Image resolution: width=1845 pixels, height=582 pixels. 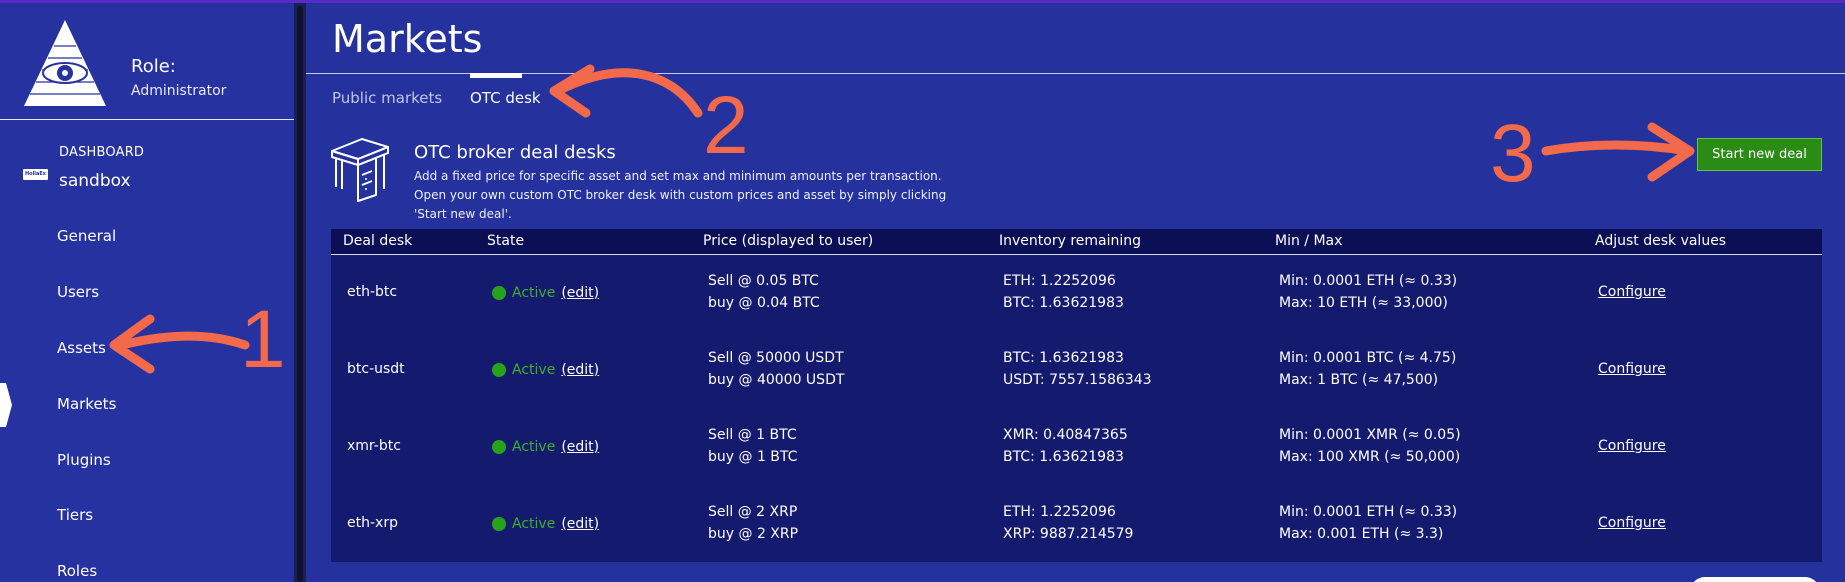 What do you see at coordinates (374, 446) in the screenshot?
I see `deal-desk-name: xmr-btc` at bounding box center [374, 446].